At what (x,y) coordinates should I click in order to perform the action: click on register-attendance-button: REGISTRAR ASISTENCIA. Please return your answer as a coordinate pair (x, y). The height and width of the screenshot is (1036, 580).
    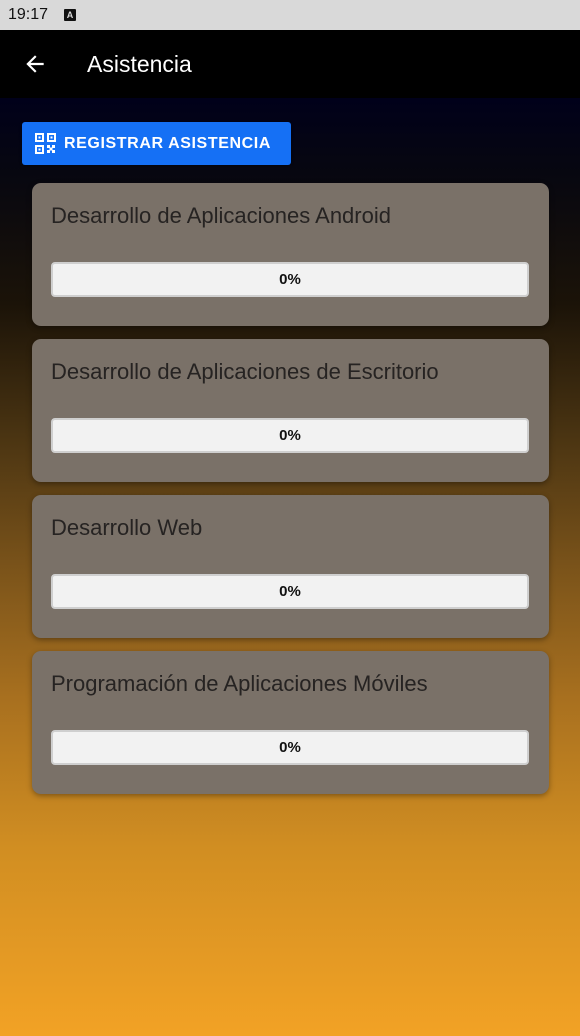
    Looking at the image, I should click on (156, 143).